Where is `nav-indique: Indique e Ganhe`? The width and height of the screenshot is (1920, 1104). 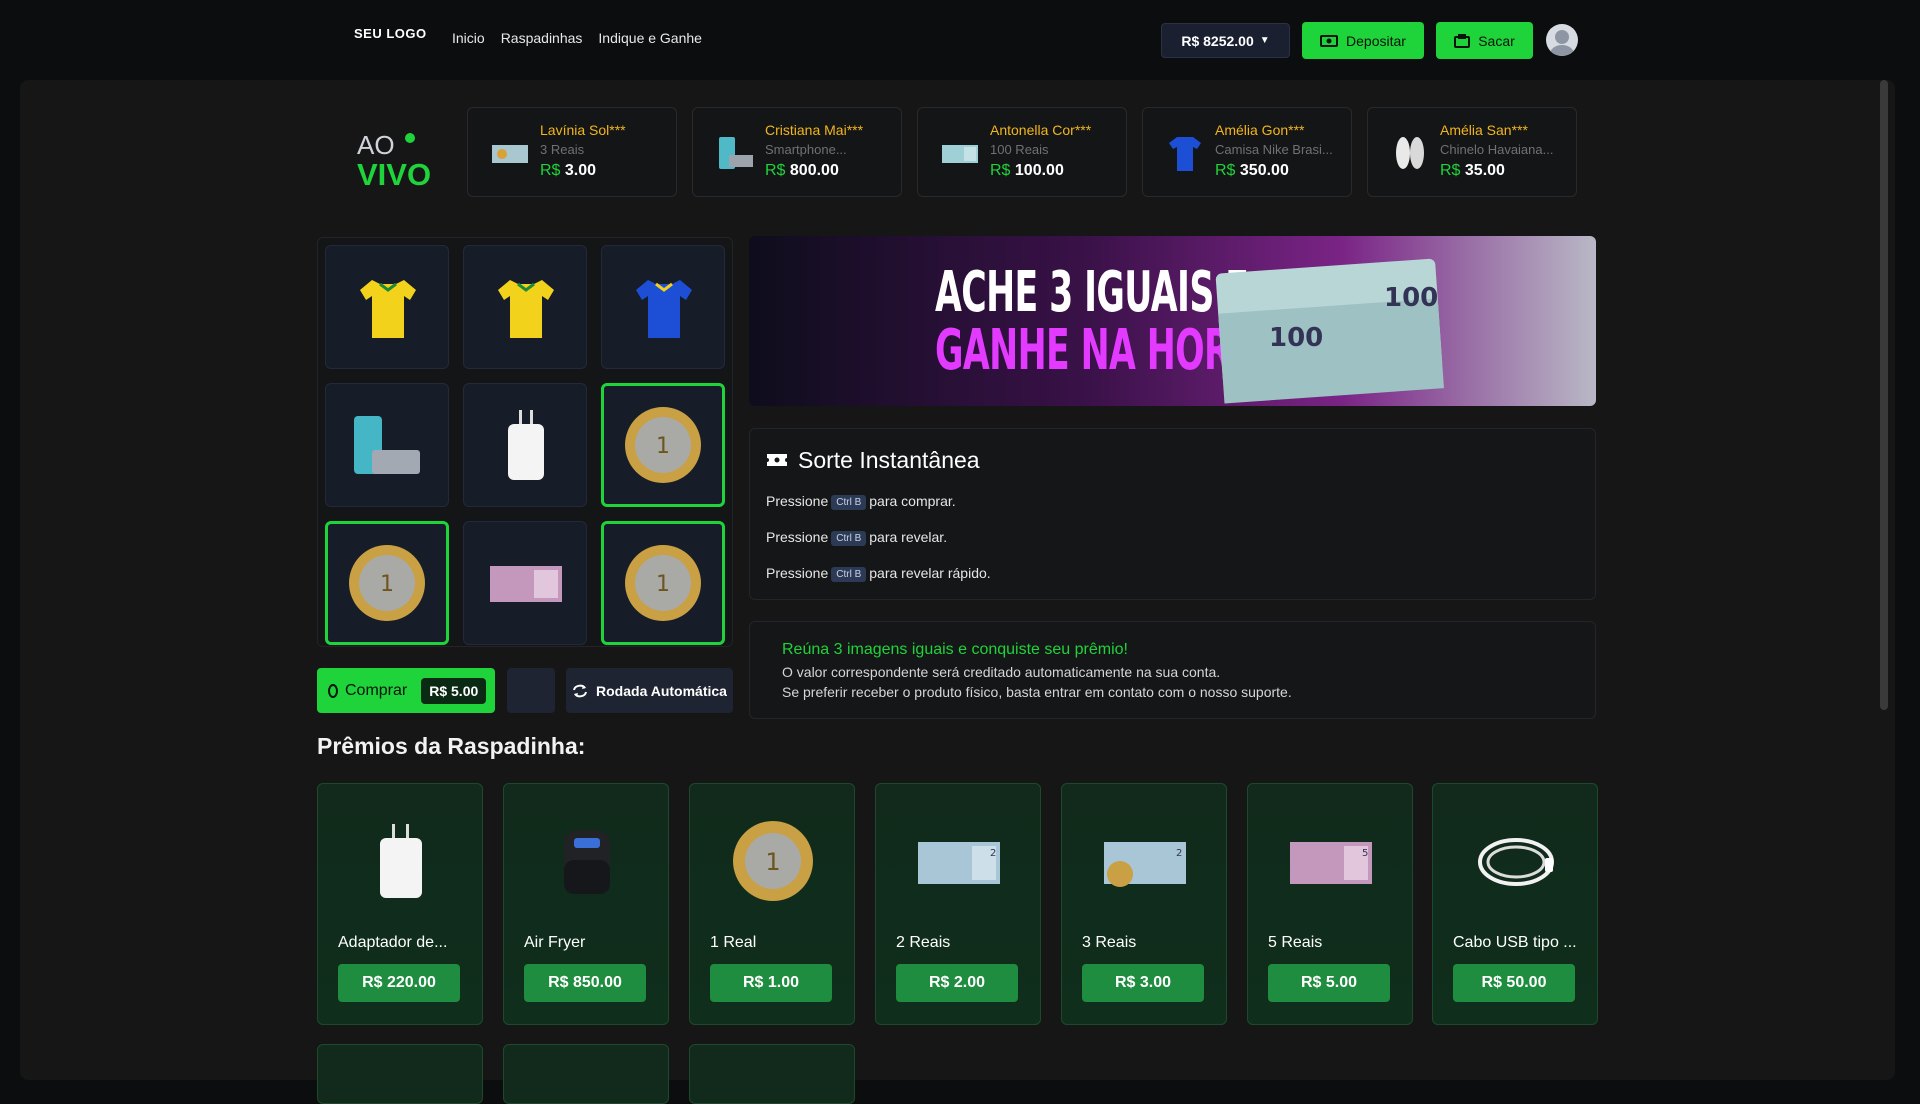 nav-indique: Indique e Ganhe is located at coordinates (650, 38).